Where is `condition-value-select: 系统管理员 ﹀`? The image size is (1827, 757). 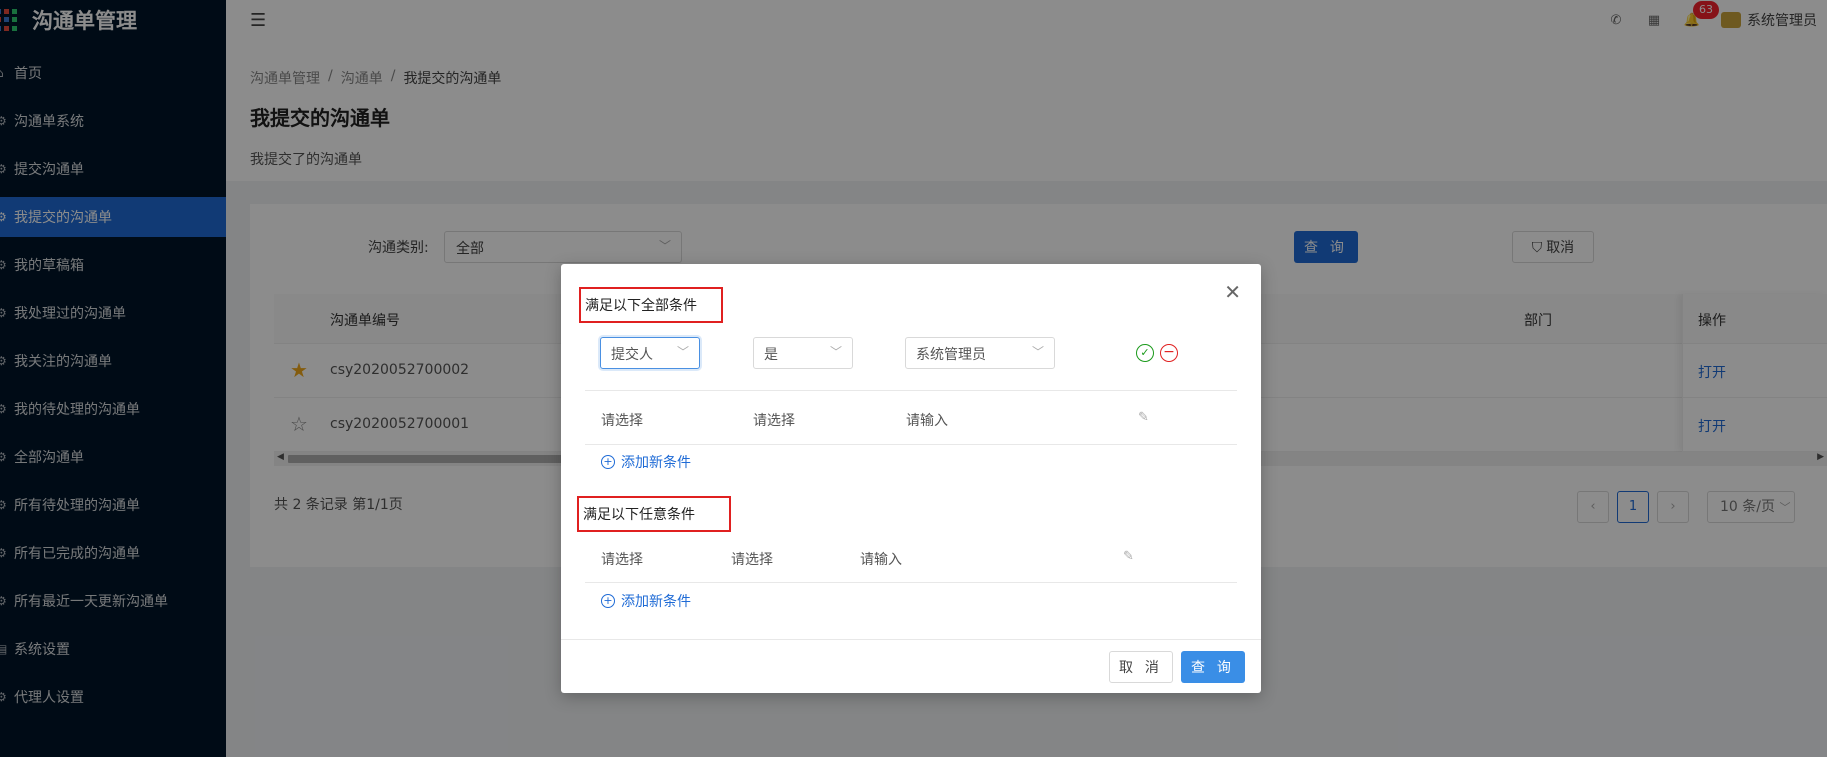
condition-value-select: 系统管理员 ﹀ is located at coordinates (980, 353).